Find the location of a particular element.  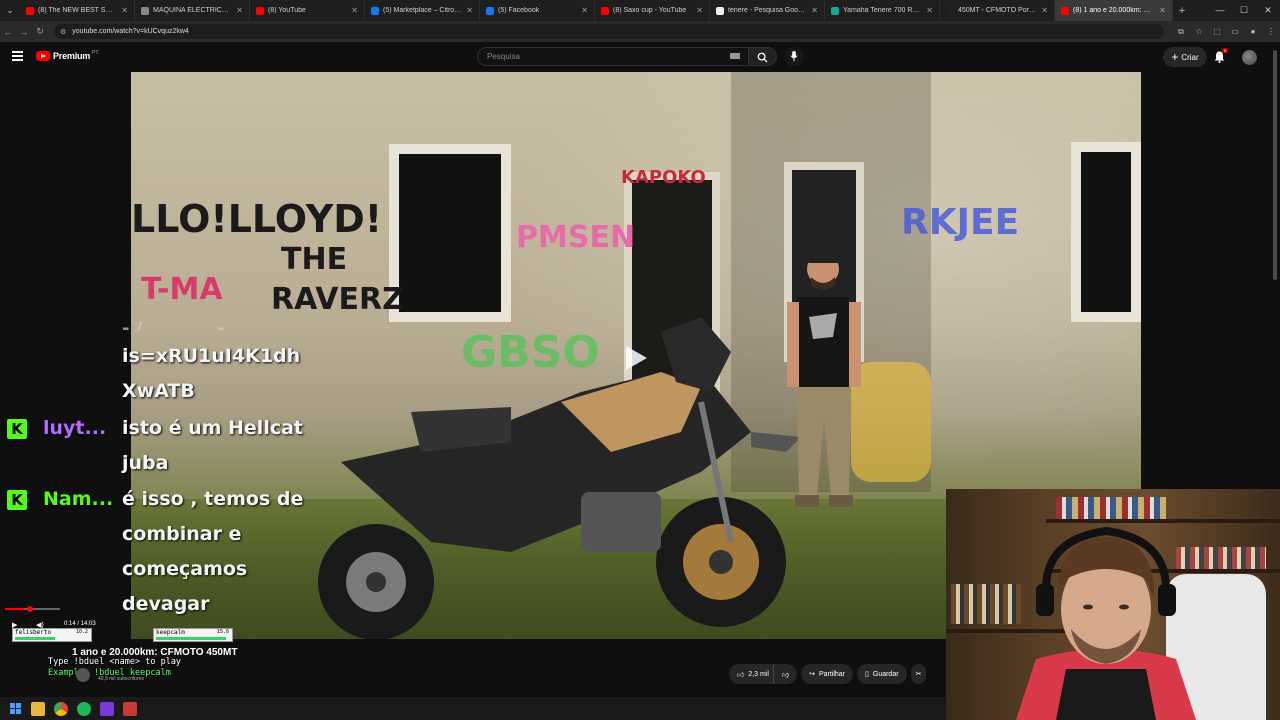

browser-tab: (8) 1 ano e 20.000km: CFMOTO ✕ is located at coordinates (1114, 10).